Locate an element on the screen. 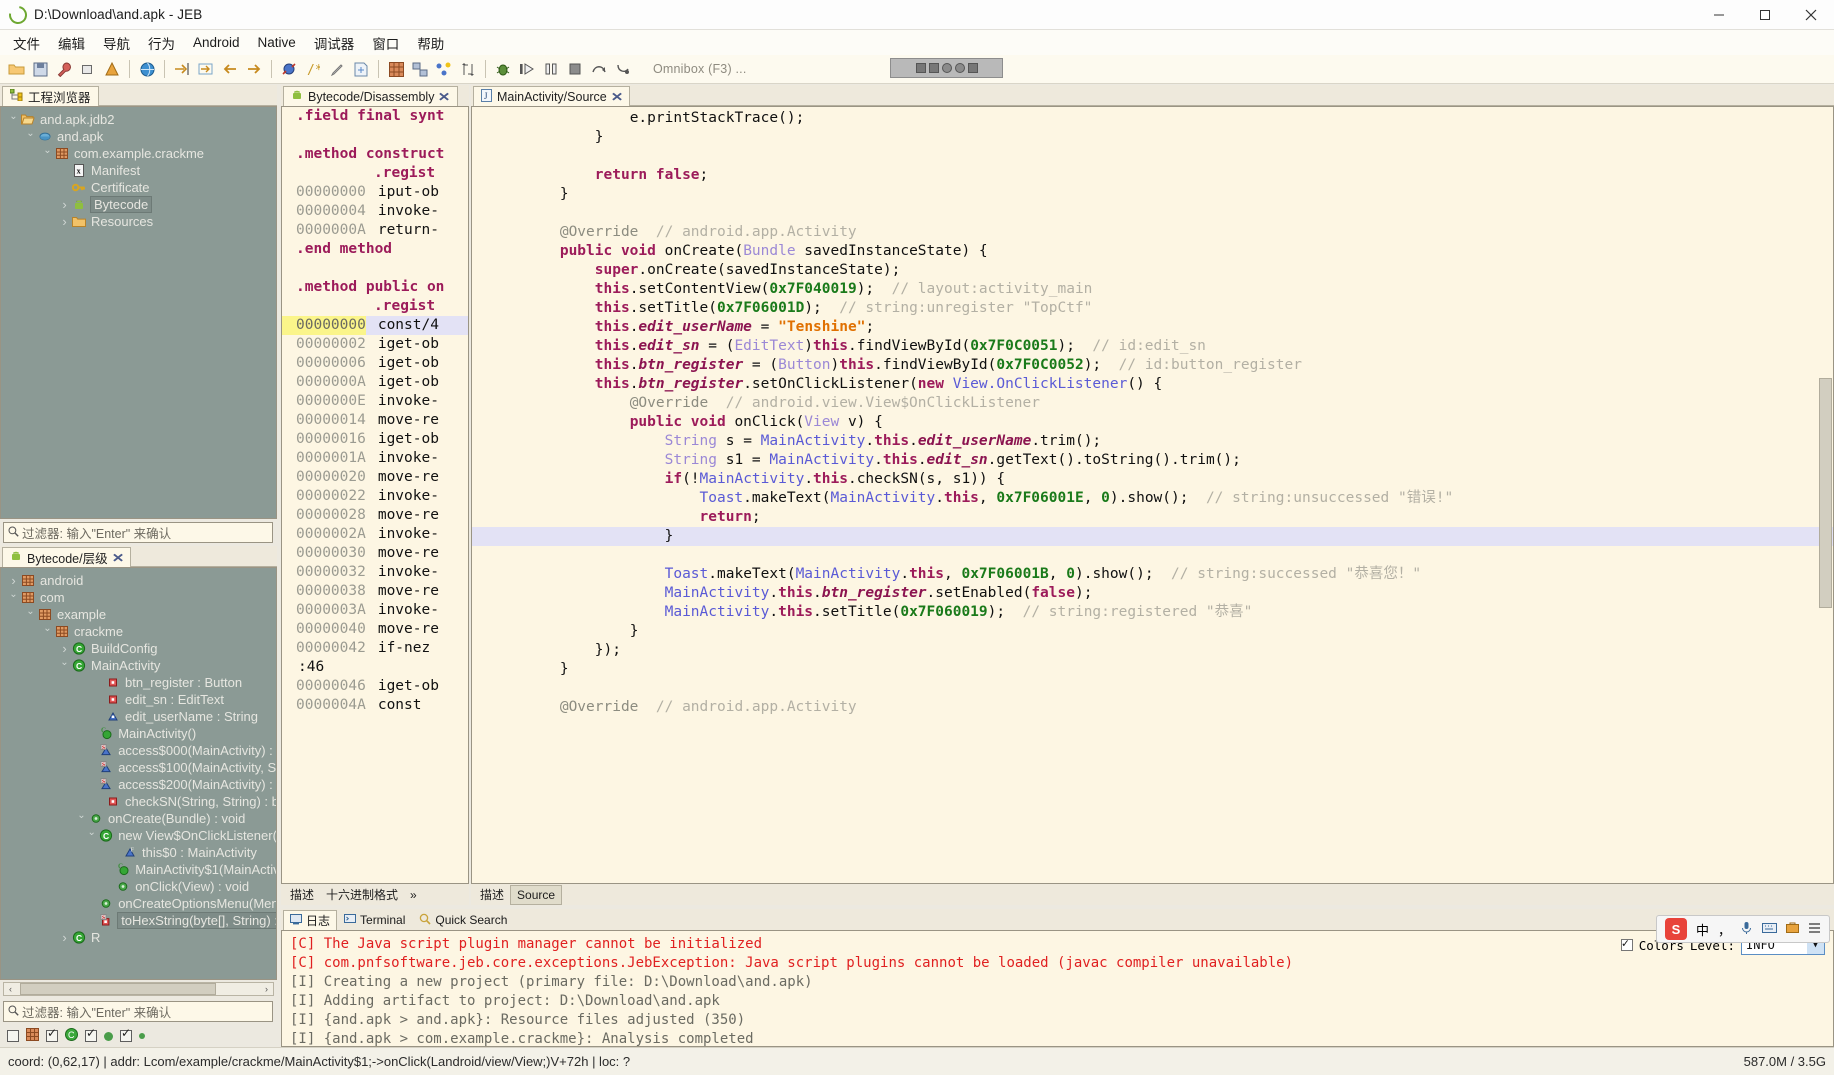 This screenshot has height=1075, width=1834. maximize-button is located at coordinates (1765, 15).